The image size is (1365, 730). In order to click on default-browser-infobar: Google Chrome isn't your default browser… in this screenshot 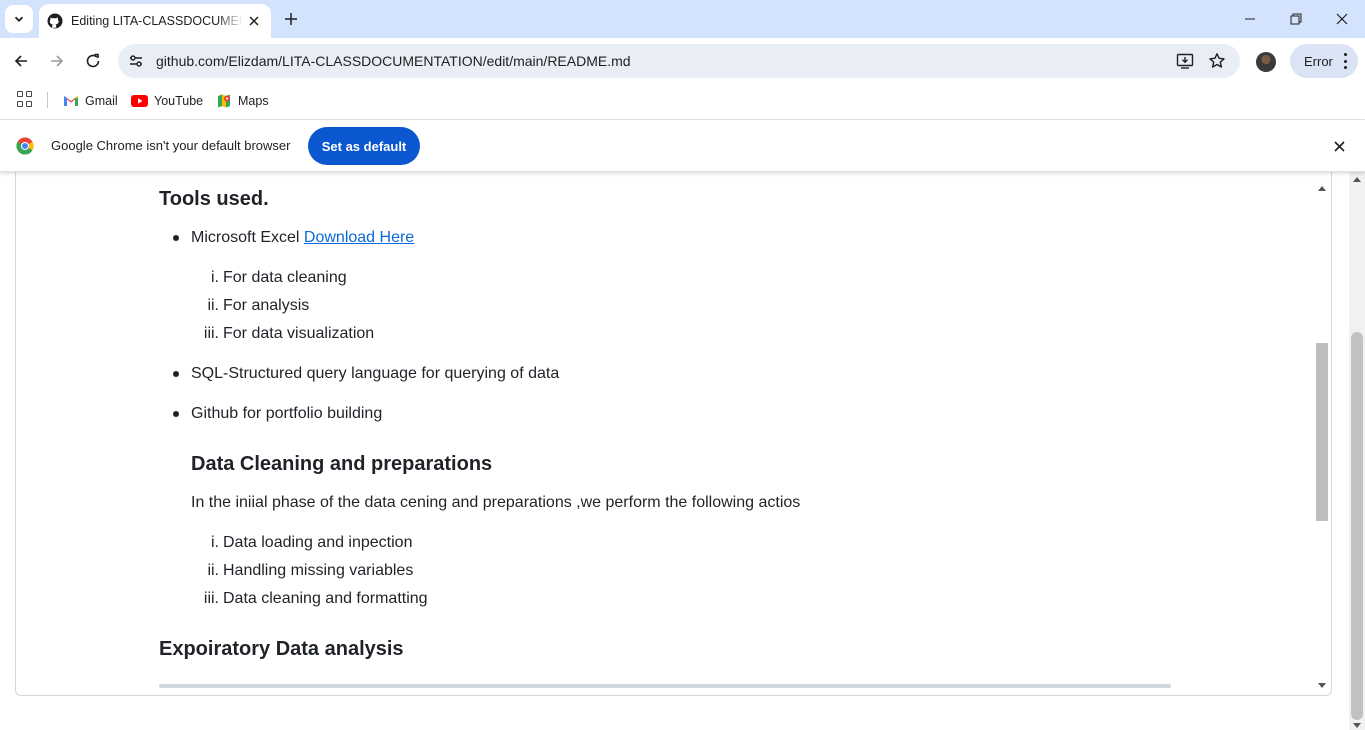, I will do `click(682, 146)`.